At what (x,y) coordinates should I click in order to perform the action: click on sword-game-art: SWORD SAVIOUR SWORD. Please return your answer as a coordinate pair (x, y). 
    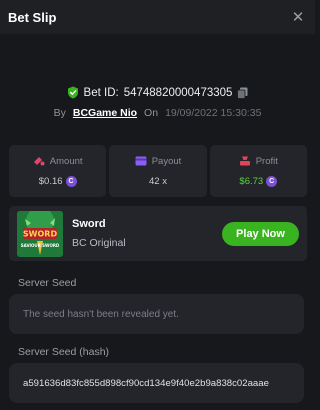
    Looking at the image, I should click on (40, 233).